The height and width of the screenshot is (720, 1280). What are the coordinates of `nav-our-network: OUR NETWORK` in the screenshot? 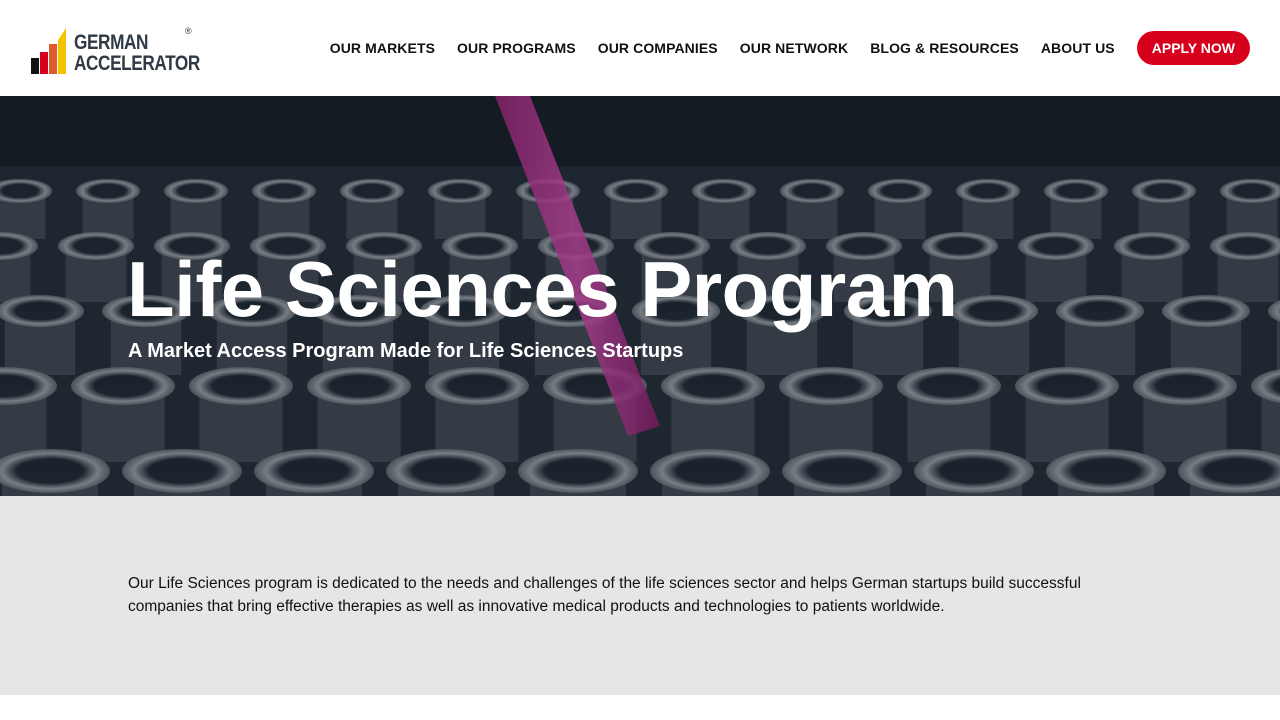 It's located at (794, 48).